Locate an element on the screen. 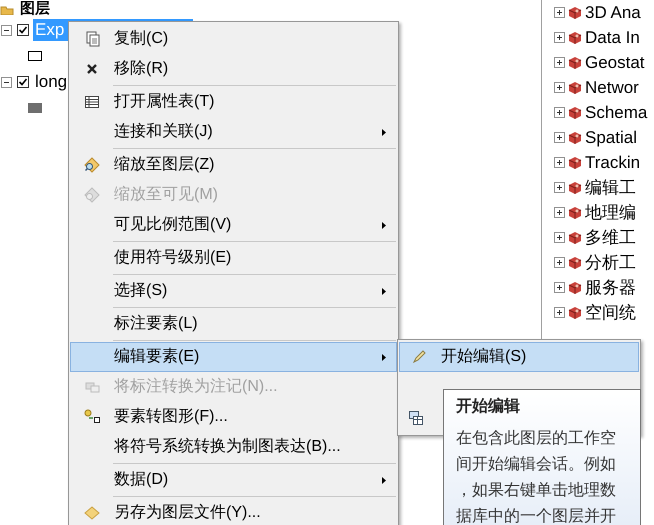 This screenshot has height=525, width=654. table-icon is located at coordinates (92, 102).